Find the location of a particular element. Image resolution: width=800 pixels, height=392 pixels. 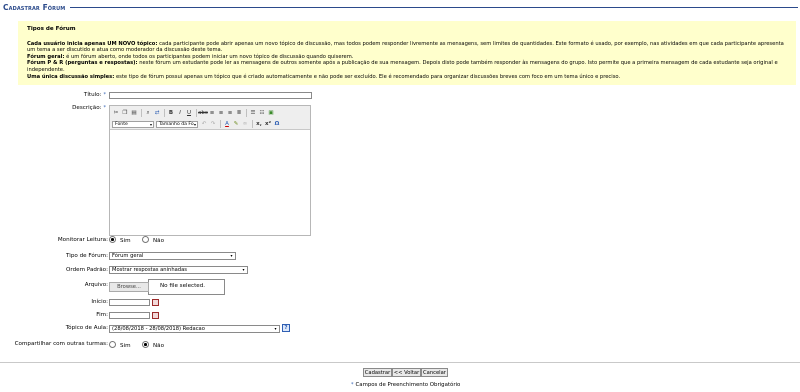

arquivo-label: Arquivo: is located at coordinates (96, 285).